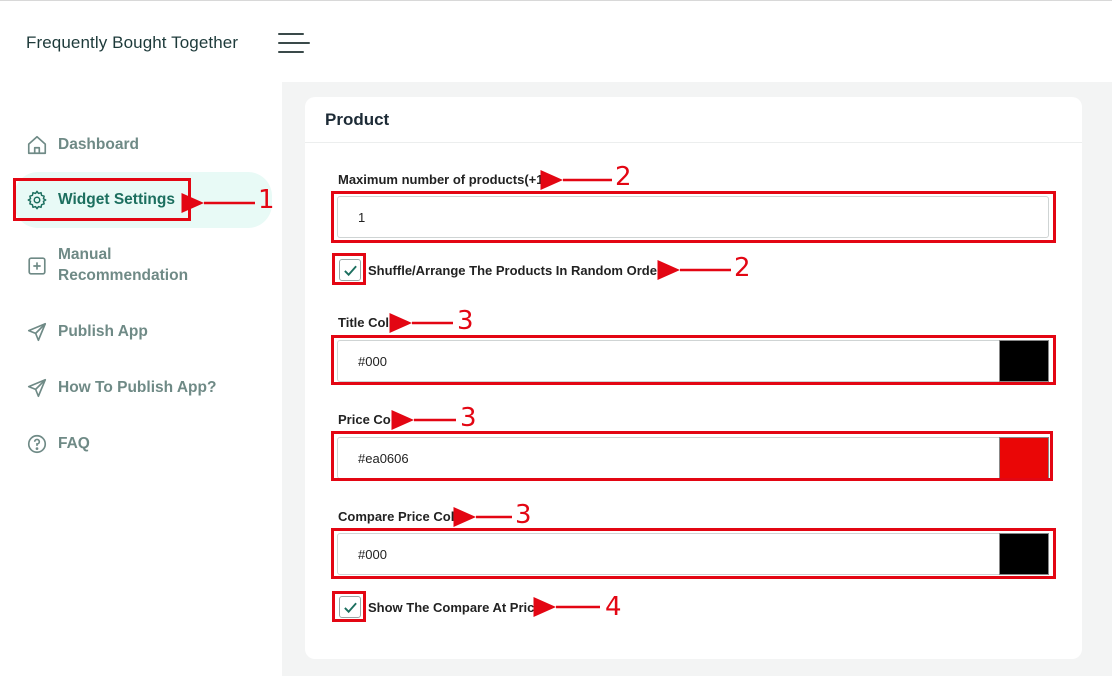 This screenshot has width=1112, height=676. What do you see at coordinates (1024, 458) in the screenshot?
I see `price-color-swatch` at bounding box center [1024, 458].